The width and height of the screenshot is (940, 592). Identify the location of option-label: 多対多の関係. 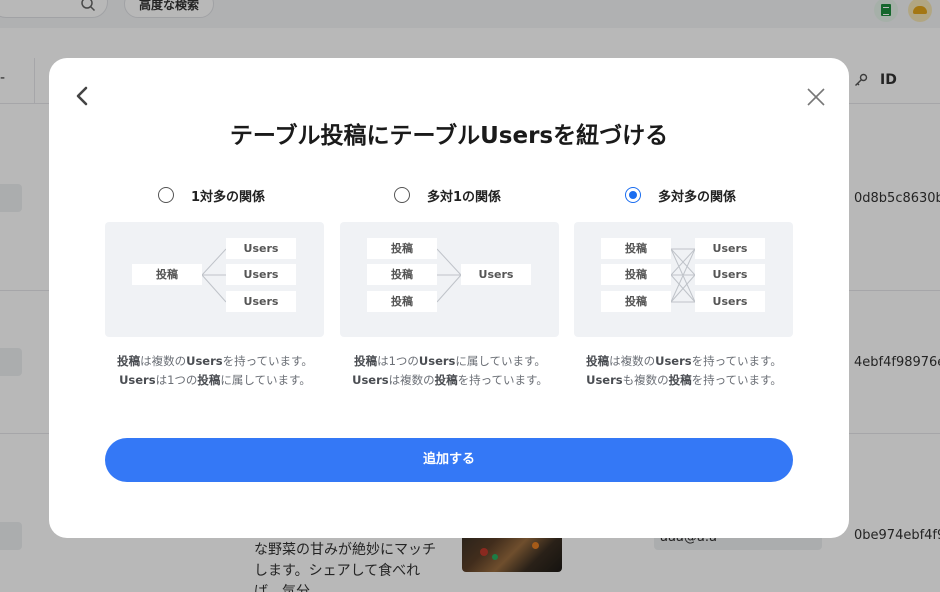
(697, 197).